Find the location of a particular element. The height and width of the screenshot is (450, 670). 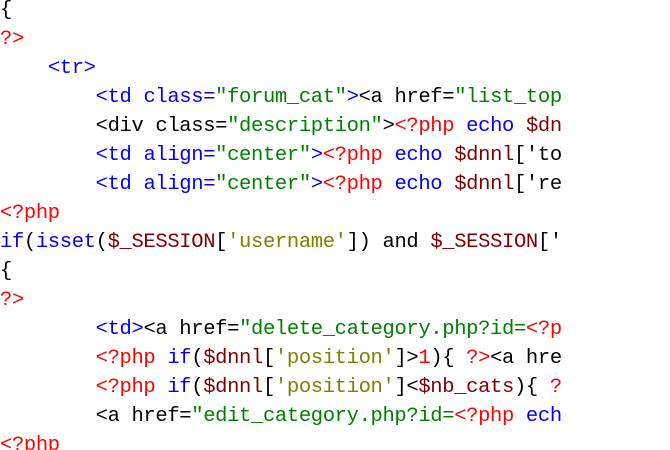

code-token: ['to is located at coordinates (537, 155).